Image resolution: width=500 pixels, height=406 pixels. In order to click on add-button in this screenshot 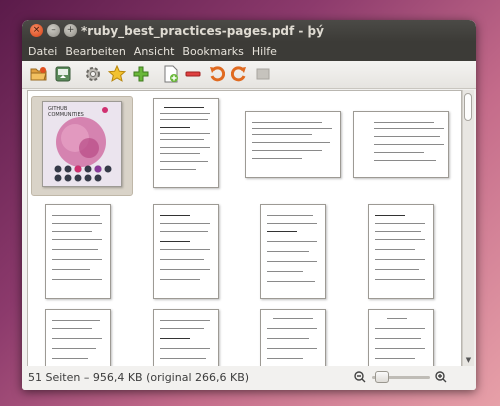, I will do `click(141, 74)`.